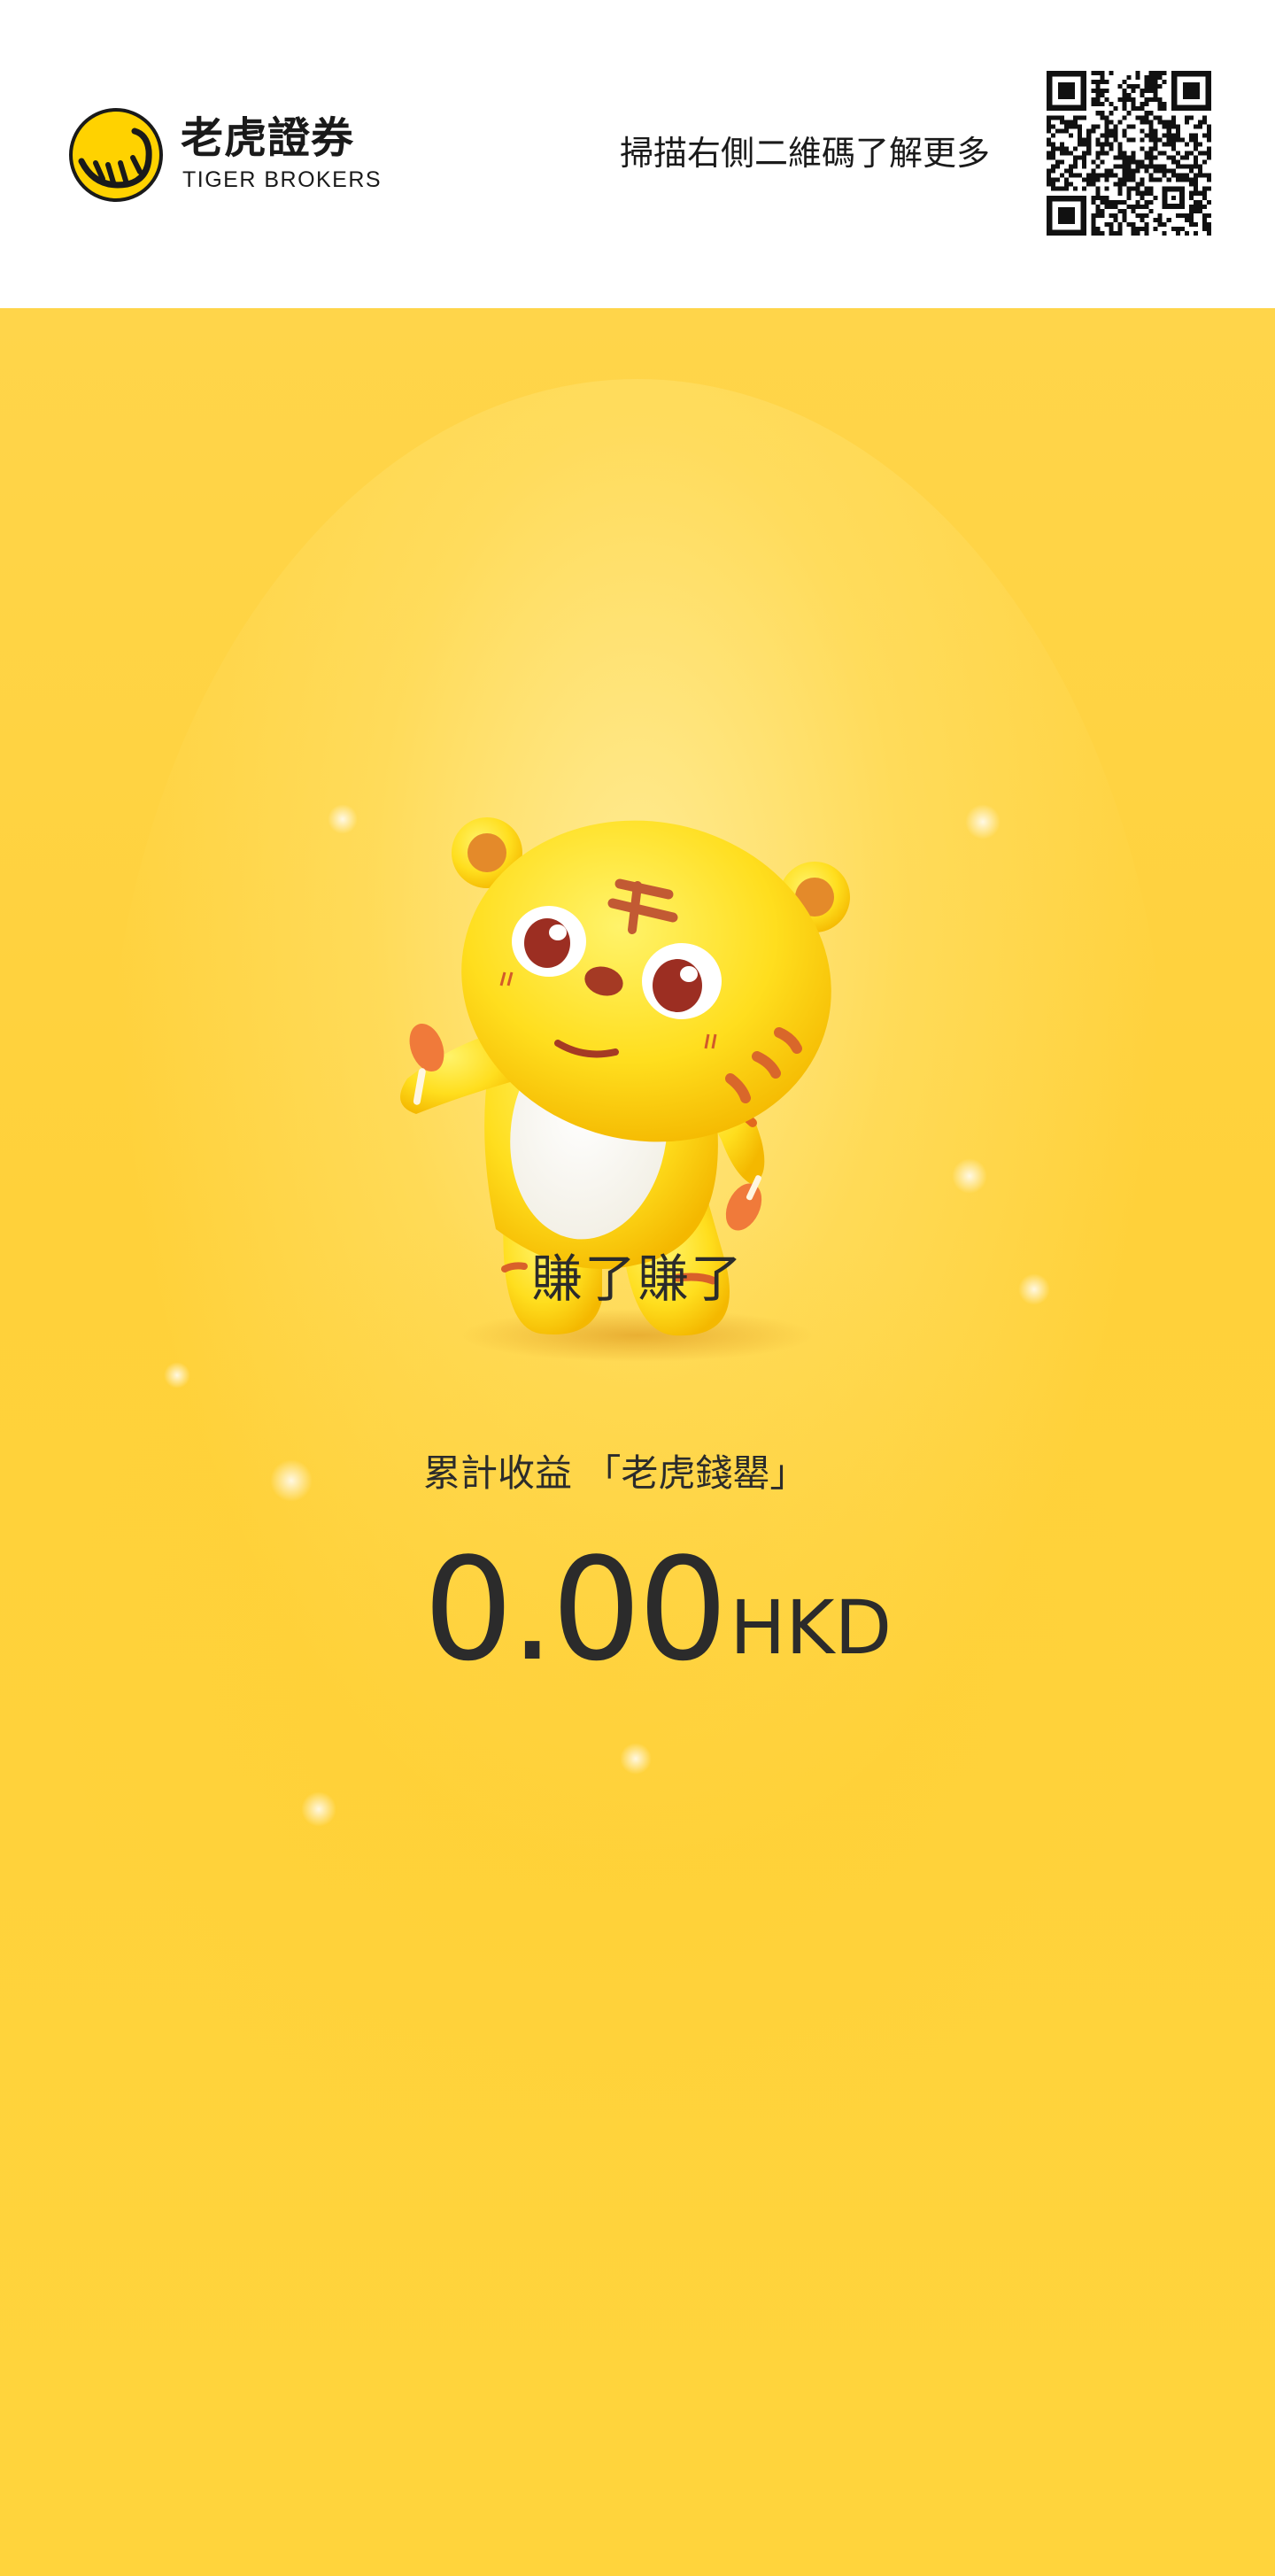 This screenshot has height=2576, width=1275. I want to click on earned-title: 賺了賺了, so click(637, 1279).